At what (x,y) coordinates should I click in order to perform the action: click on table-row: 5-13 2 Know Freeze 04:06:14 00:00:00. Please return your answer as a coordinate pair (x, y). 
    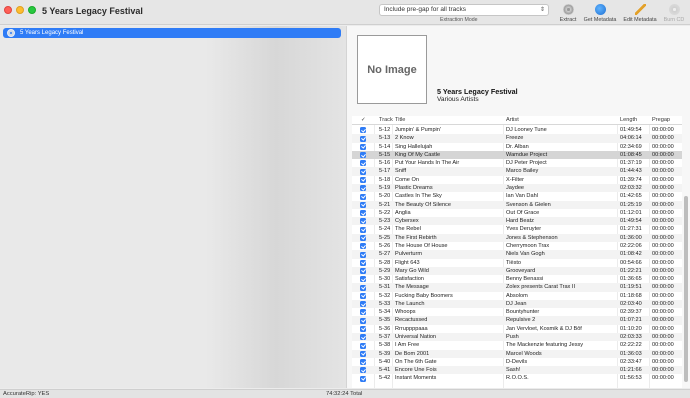
    Looking at the image, I should click on (517, 138).